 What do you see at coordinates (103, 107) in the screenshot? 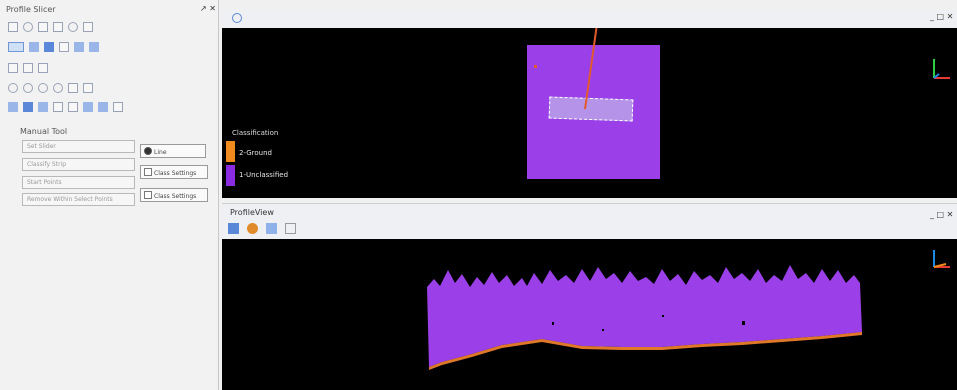
I see `chart-icon` at bounding box center [103, 107].